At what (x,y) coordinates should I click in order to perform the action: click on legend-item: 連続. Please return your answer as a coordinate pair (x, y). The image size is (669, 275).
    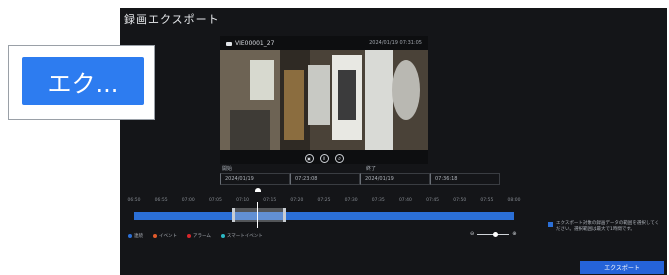
    Looking at the image, I should click on (135, 236).